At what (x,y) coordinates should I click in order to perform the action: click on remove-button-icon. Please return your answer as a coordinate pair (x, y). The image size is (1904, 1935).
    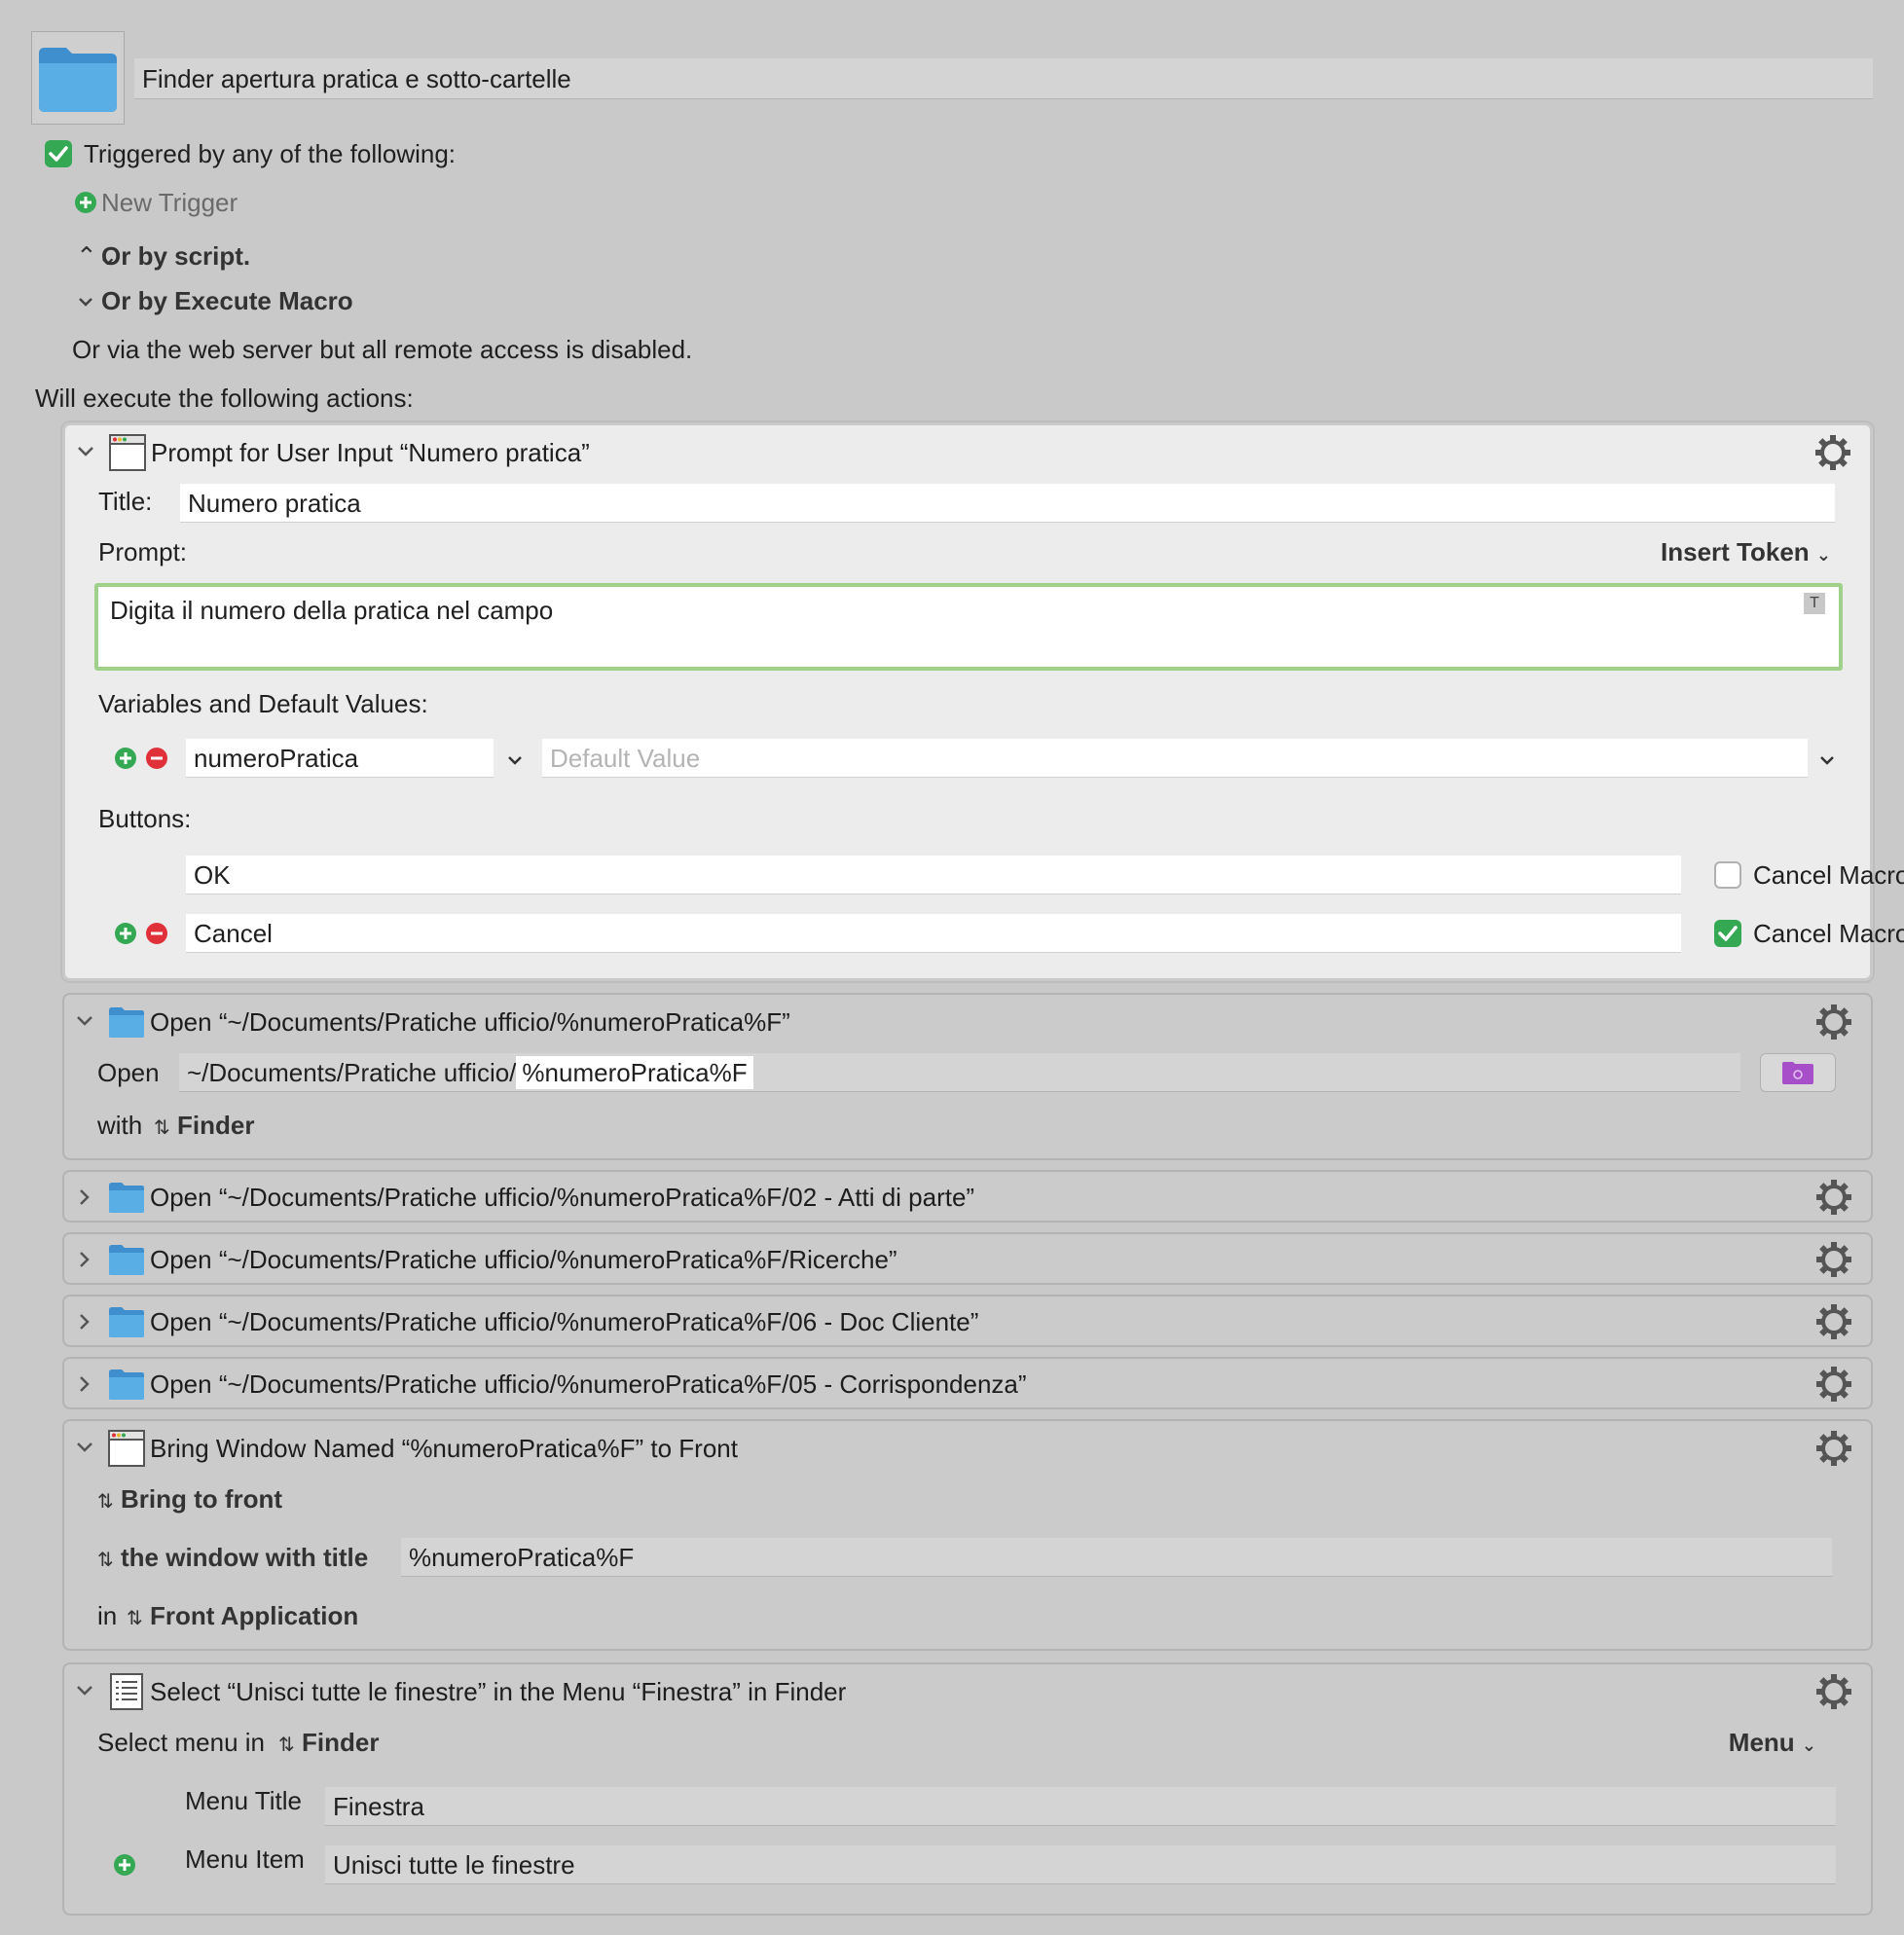
    Looking at the image, I should click on (156, 934).